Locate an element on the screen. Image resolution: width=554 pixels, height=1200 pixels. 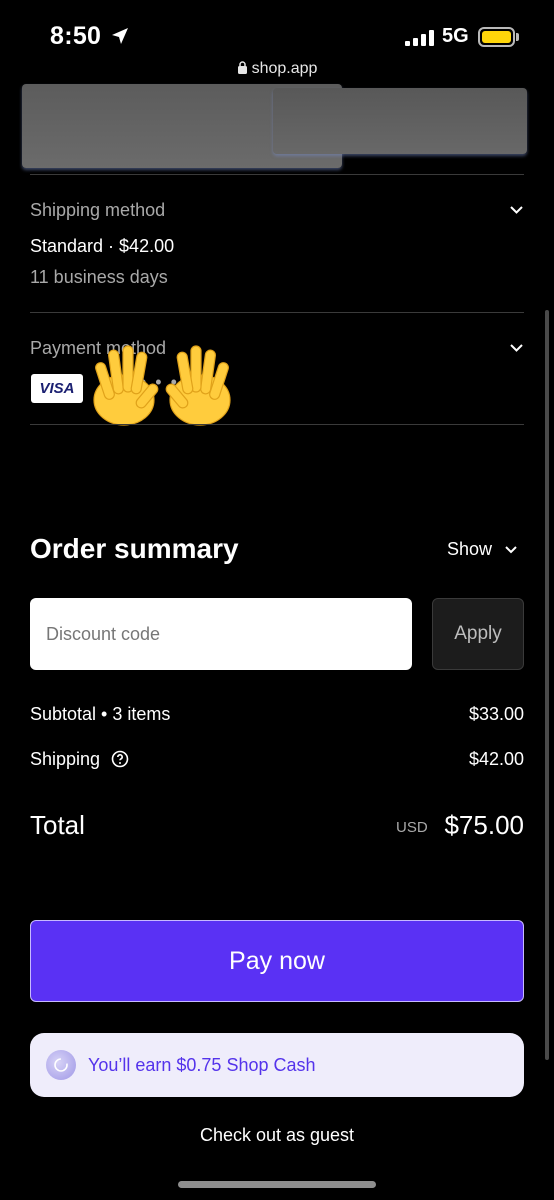
shipping-method-value: Standard · $42.00 is located at coordinates (102, 246).